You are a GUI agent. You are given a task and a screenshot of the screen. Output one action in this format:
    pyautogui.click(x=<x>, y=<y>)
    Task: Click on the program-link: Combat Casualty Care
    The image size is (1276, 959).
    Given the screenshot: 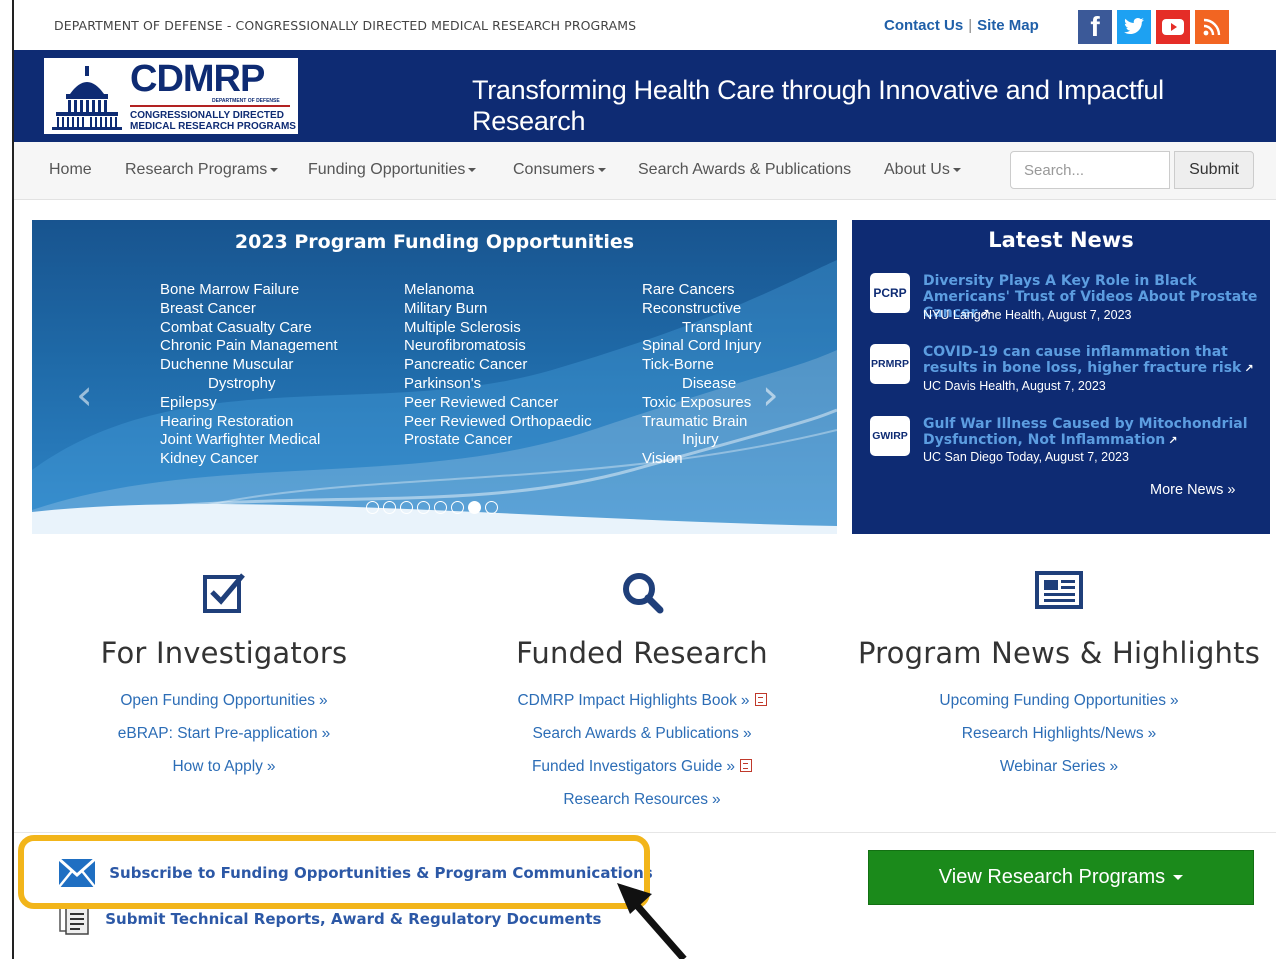 What is the action you would take?
    pyautogui.click(x=249, y=328)
    